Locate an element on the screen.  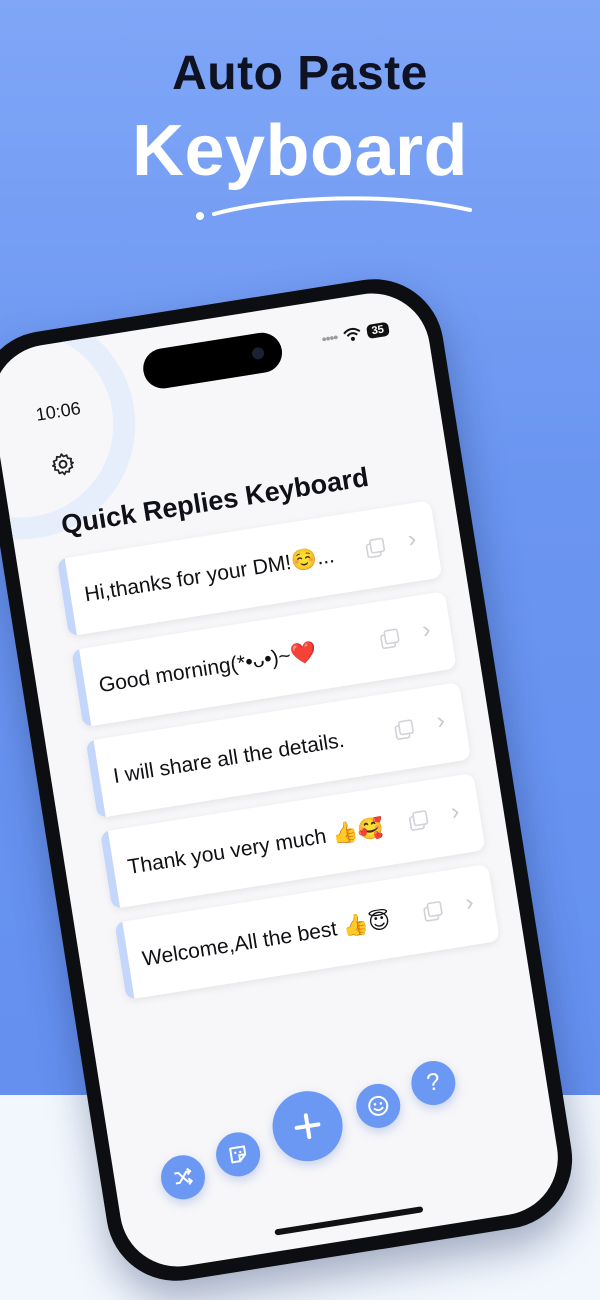
shuffle-button is located at coordinates (183, 1177).